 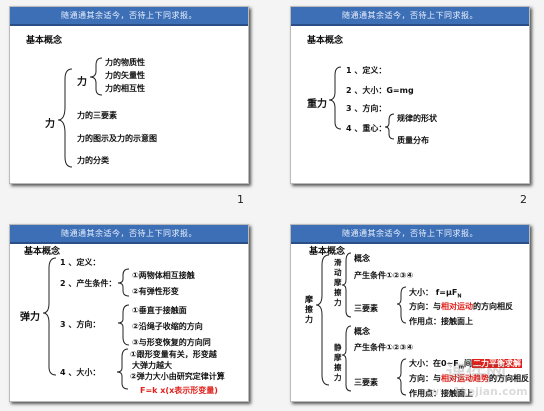 I want to click on watermark-url: www.1kejian.com, so click(x=473, y=391).